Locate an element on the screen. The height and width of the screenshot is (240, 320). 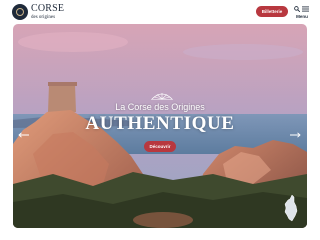
site-header: CORSE des origines Billetterie Menu is located at coordinates (160, 12).